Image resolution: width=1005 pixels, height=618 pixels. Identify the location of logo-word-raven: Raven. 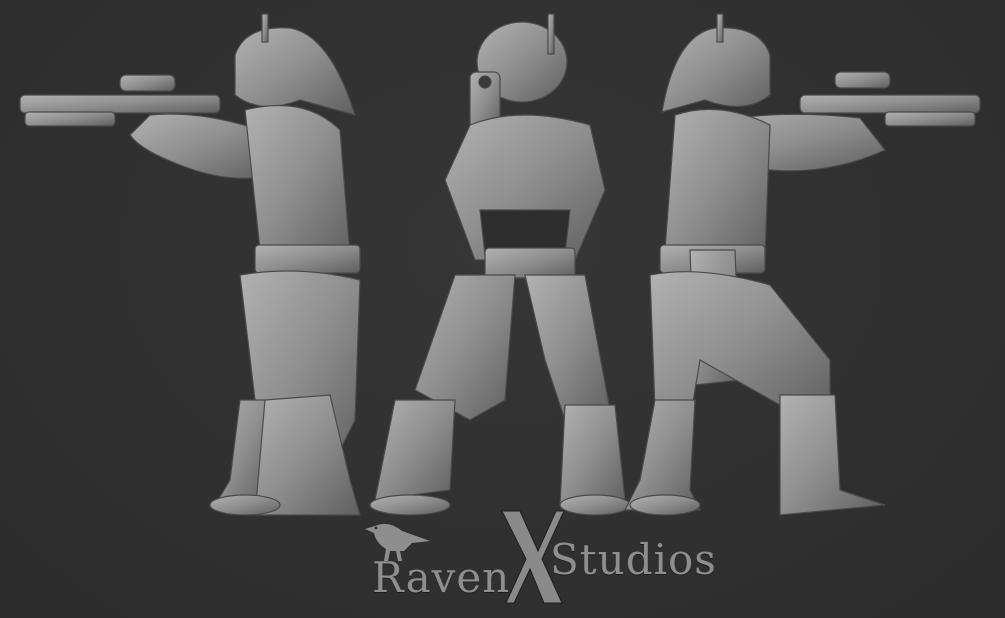
(441, 577).